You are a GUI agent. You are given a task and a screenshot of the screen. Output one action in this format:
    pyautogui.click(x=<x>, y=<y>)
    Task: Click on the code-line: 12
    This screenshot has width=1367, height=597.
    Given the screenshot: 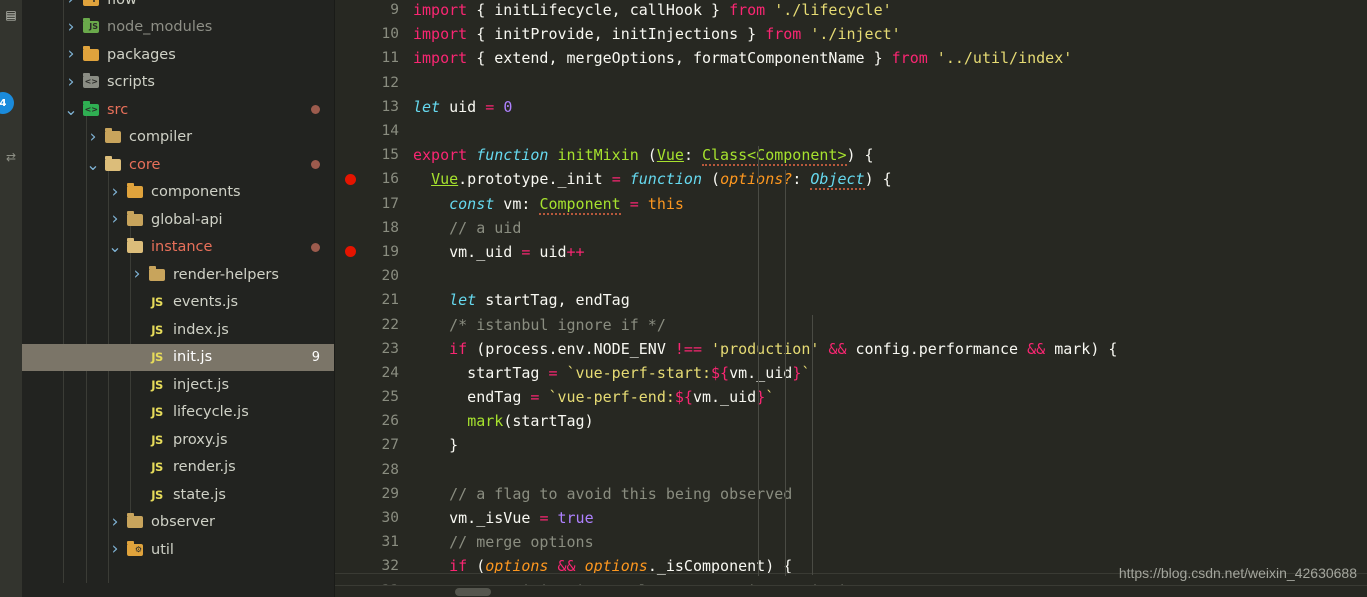 What is the action you would take?
    pyautogui.click(x=851, y=83)
    